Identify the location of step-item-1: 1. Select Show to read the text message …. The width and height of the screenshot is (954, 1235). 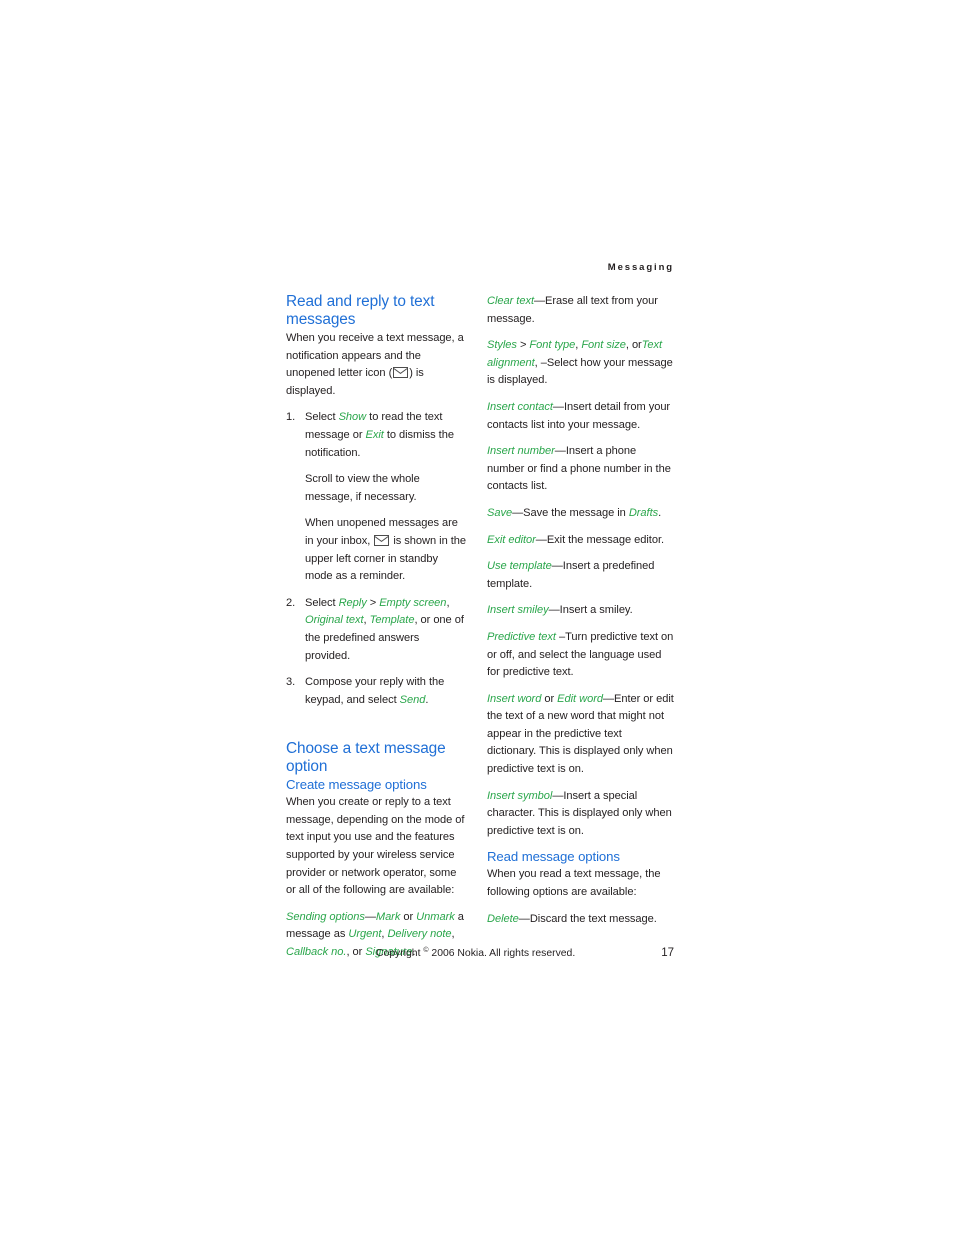
(376, 497).